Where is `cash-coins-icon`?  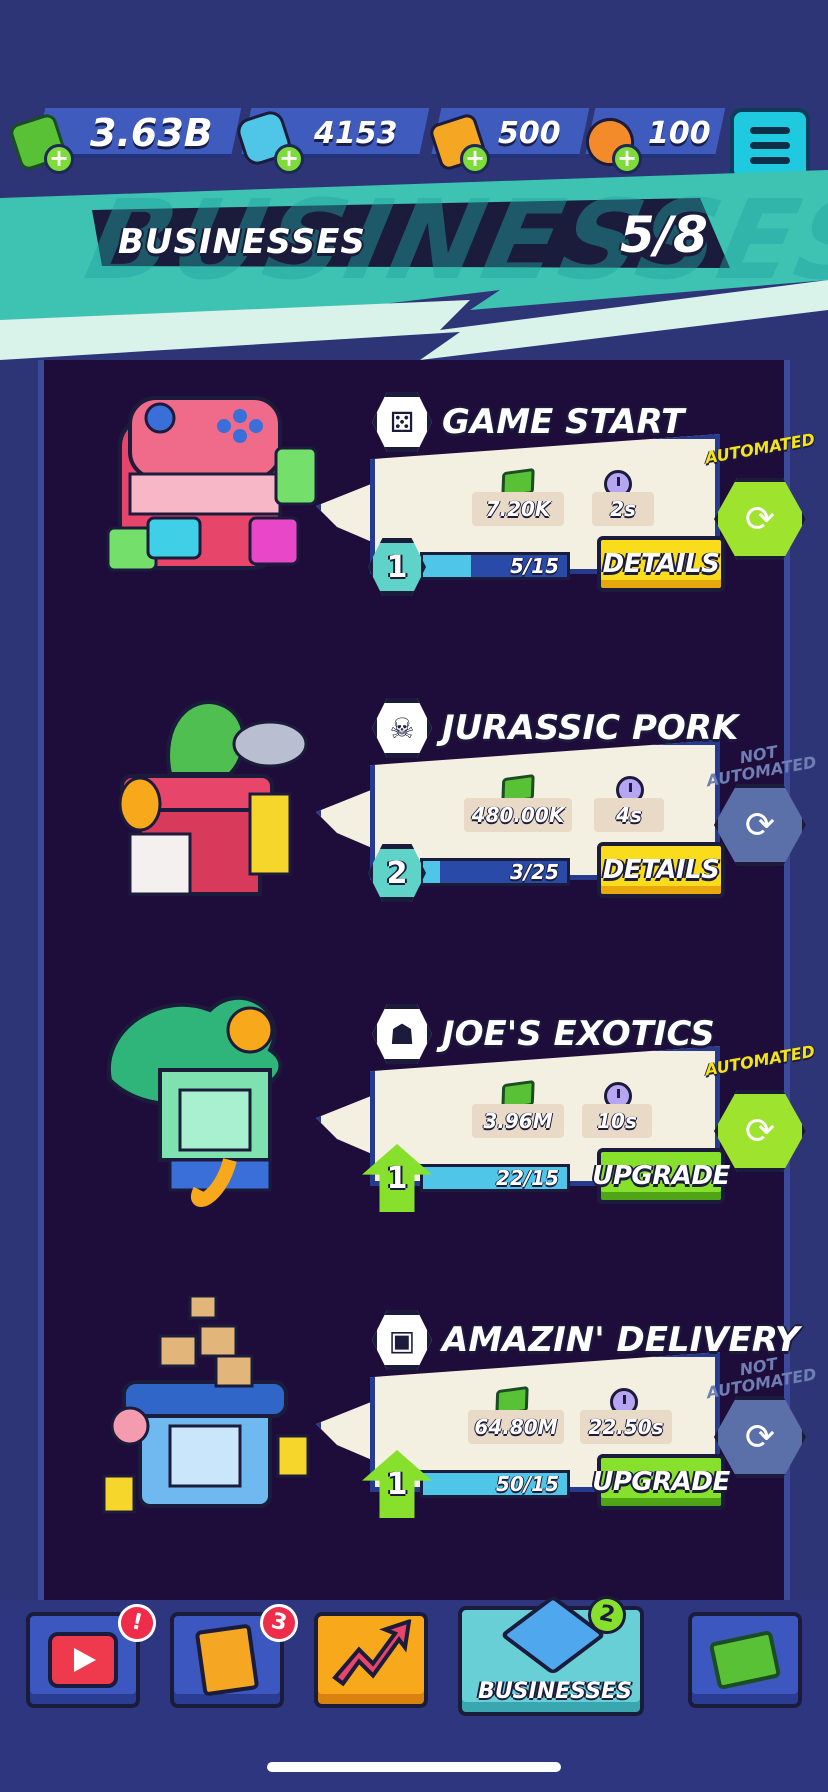 cash-coins-icon is located at coordinates (745, 1660).